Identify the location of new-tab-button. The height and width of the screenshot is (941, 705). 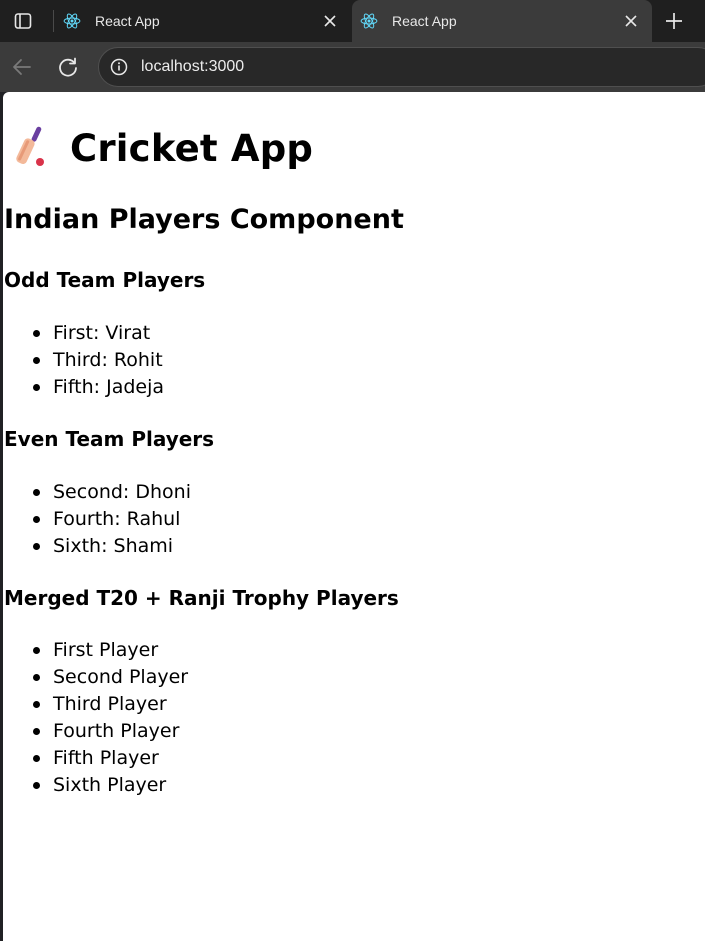
(674, 21).